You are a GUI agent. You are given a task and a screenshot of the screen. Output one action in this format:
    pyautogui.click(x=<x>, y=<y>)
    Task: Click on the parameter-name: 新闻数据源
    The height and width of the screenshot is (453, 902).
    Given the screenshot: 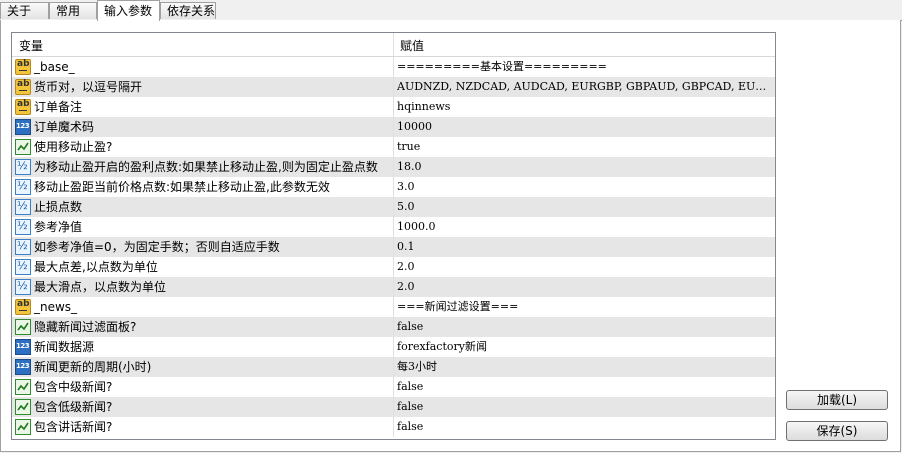 What is the action you would take?
    pyautogui.click(x=64, y=347)
    